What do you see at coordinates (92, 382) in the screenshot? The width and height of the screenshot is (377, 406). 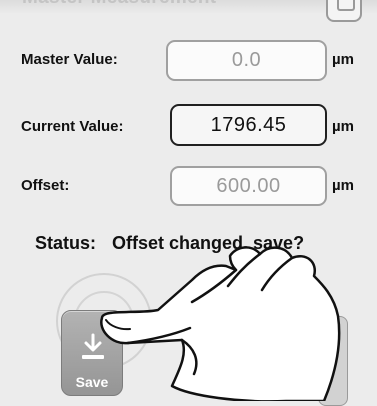 I see `save-button-label: Save` at bounding box center [92, 382].